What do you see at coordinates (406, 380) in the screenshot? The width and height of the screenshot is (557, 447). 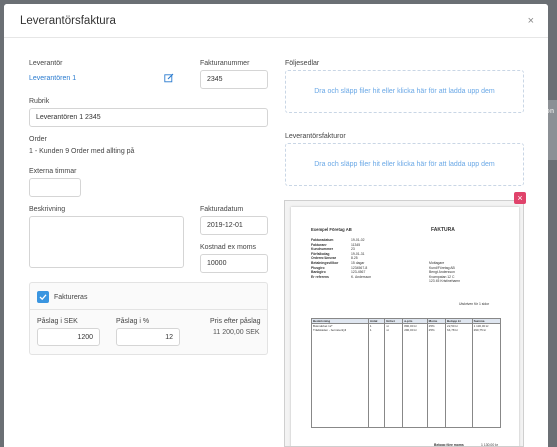 I see `doc-line-spacer` at bounding box center [406, 380].